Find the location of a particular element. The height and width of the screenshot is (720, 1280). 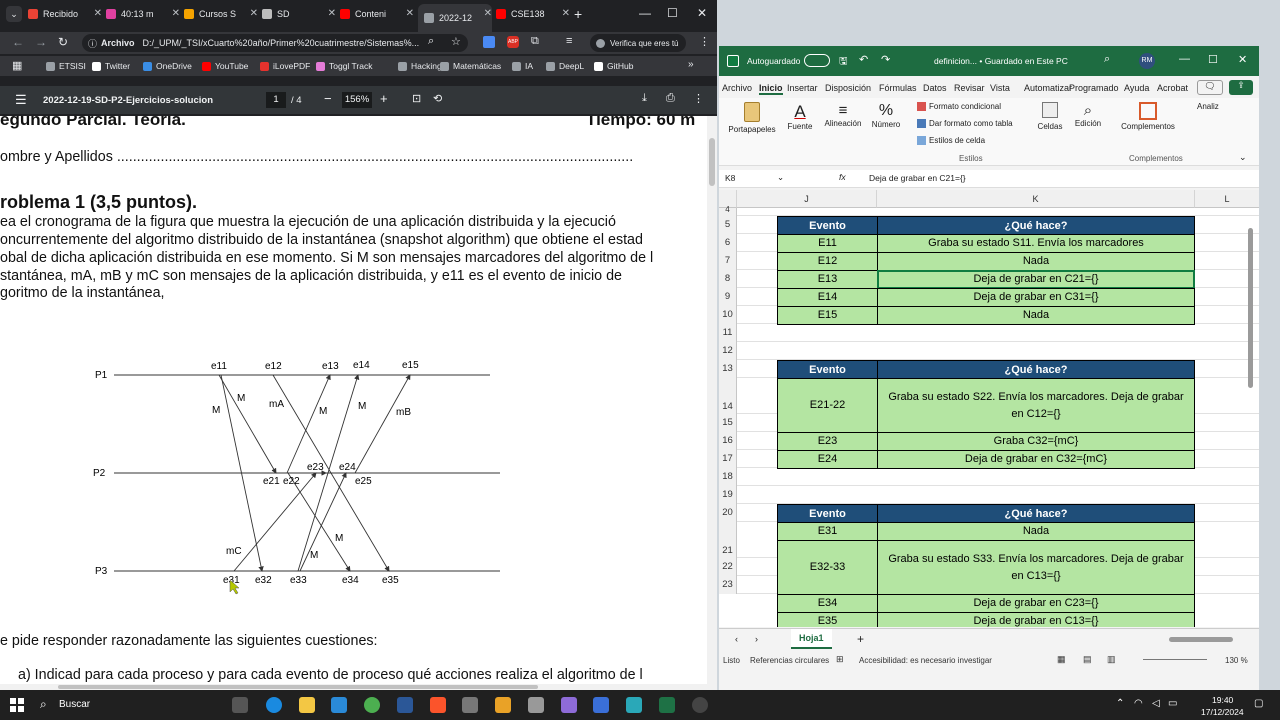

zoom-level: 130 % is located at coordinates (1236, 660).